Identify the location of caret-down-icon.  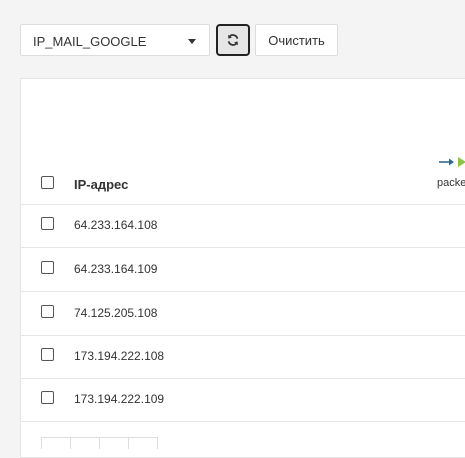
(192, 41).